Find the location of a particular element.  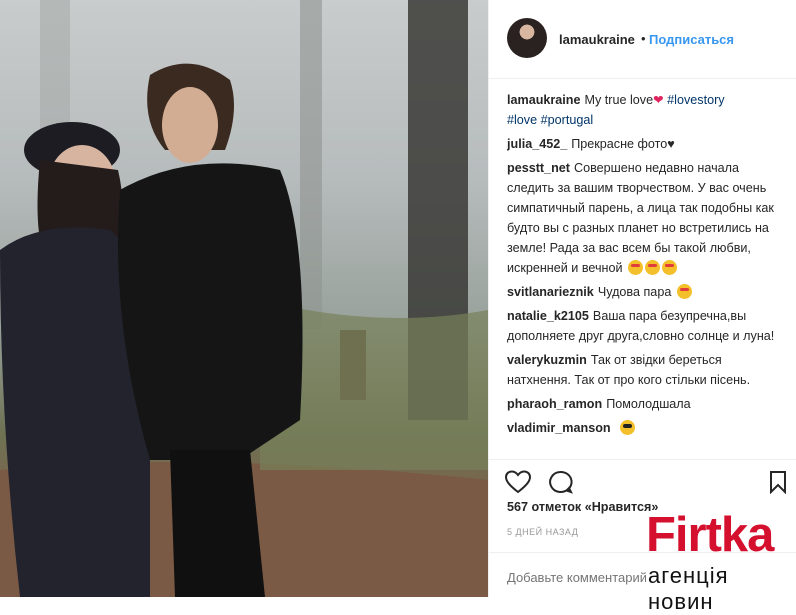

watermark-logo: Firtka агенція новин is located at coordinates (716, 560).